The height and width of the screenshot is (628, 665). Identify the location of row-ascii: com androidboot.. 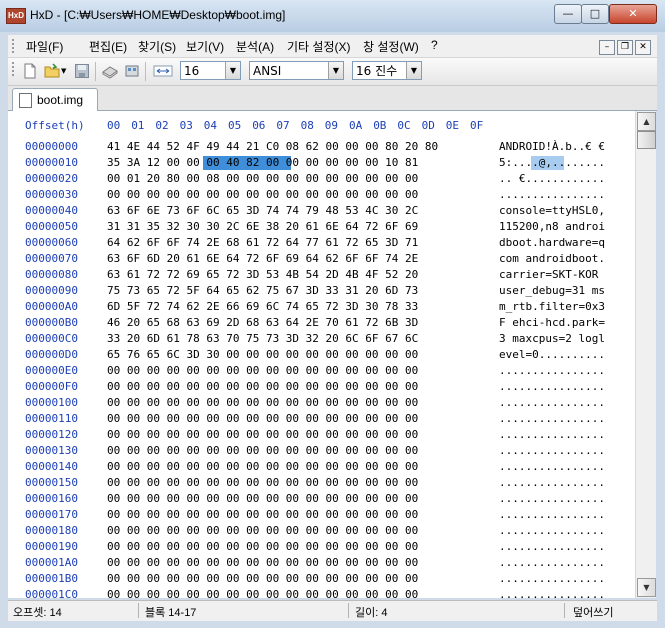
(552, 258).